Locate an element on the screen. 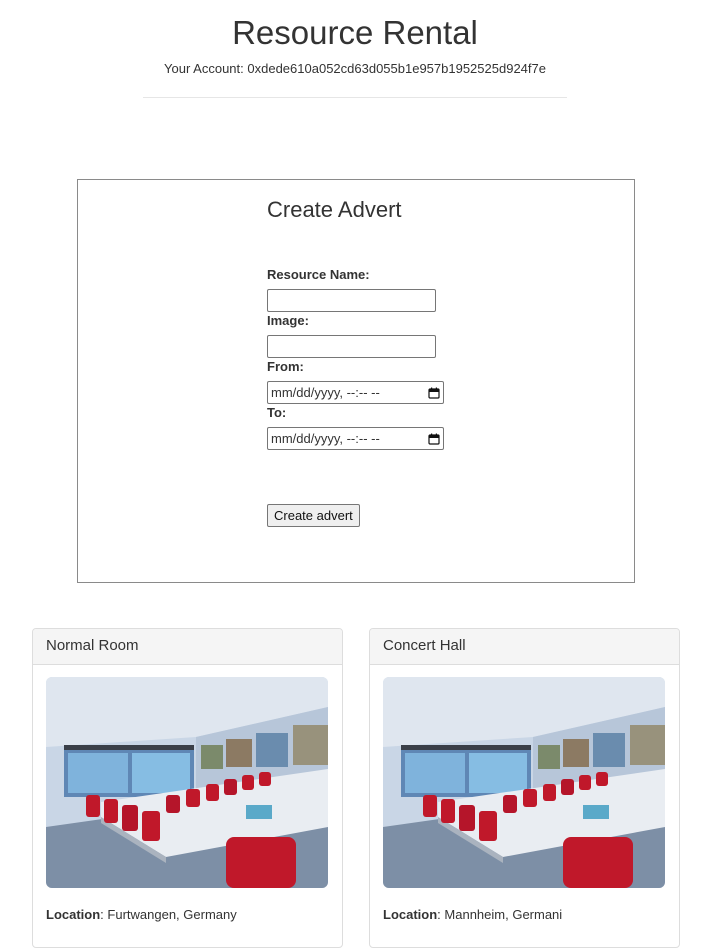 The image size is (710, 948). account-label: Your Account: is located at coordinates (204, 68).